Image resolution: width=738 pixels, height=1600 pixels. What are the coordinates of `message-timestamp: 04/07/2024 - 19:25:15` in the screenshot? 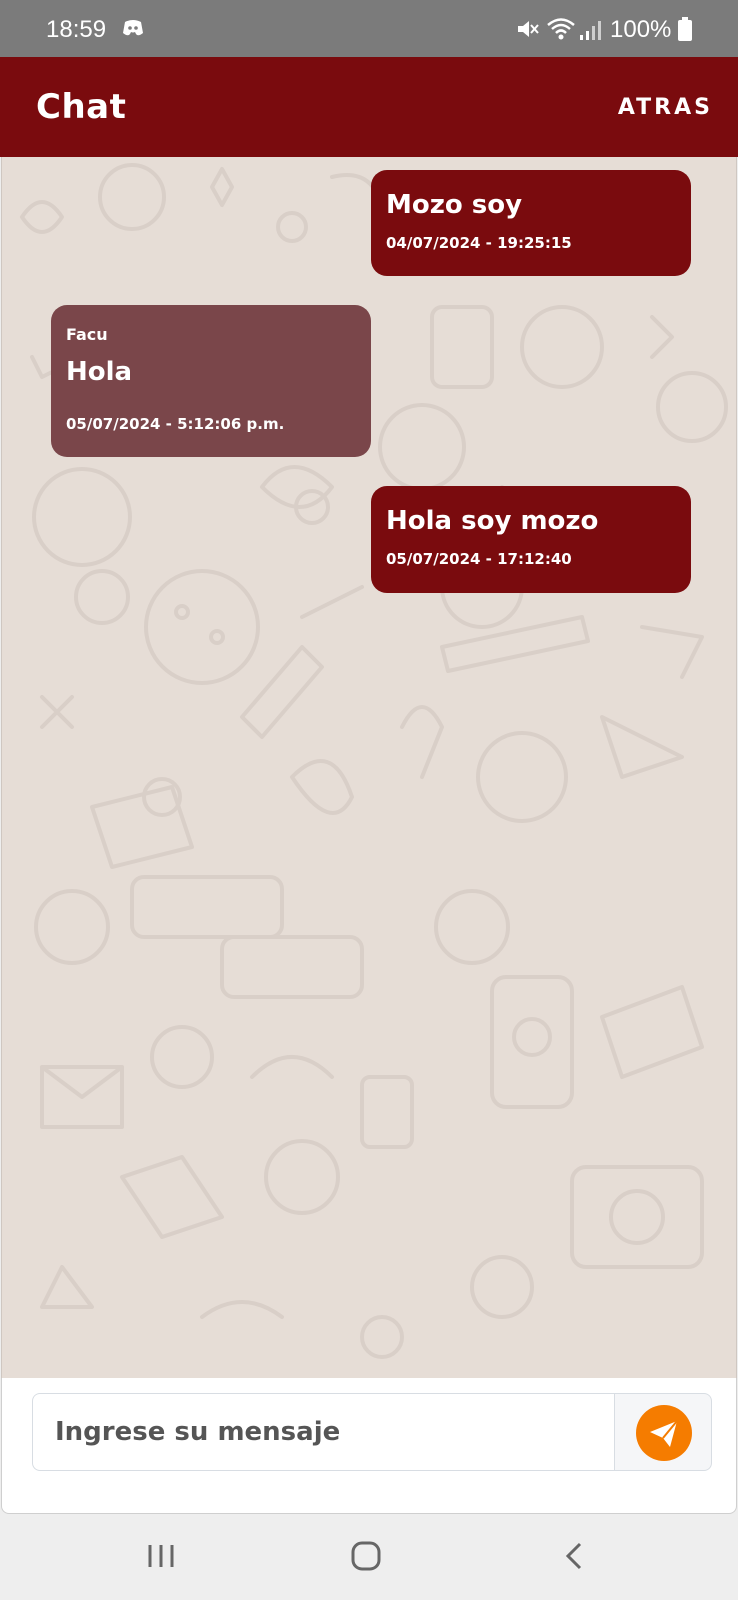 It's located at (479, 243).